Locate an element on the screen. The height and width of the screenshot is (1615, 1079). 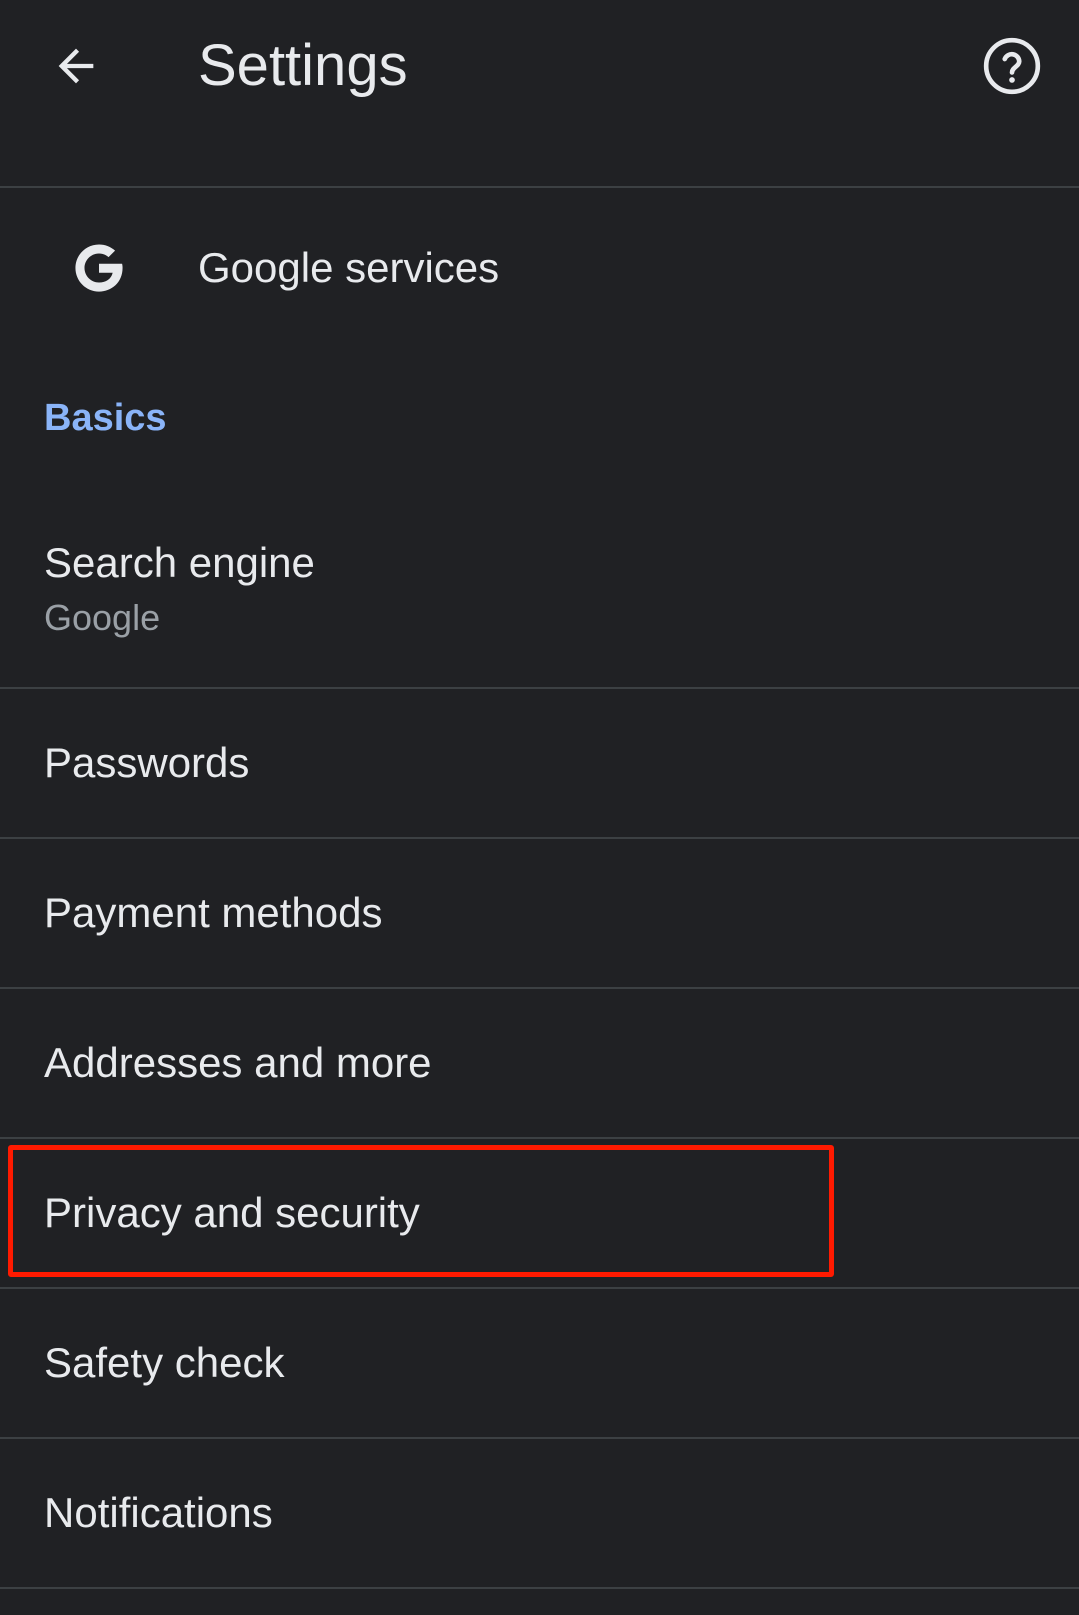
settings-item-payment-methods: Payment methods is located at coordinates (539, 913).